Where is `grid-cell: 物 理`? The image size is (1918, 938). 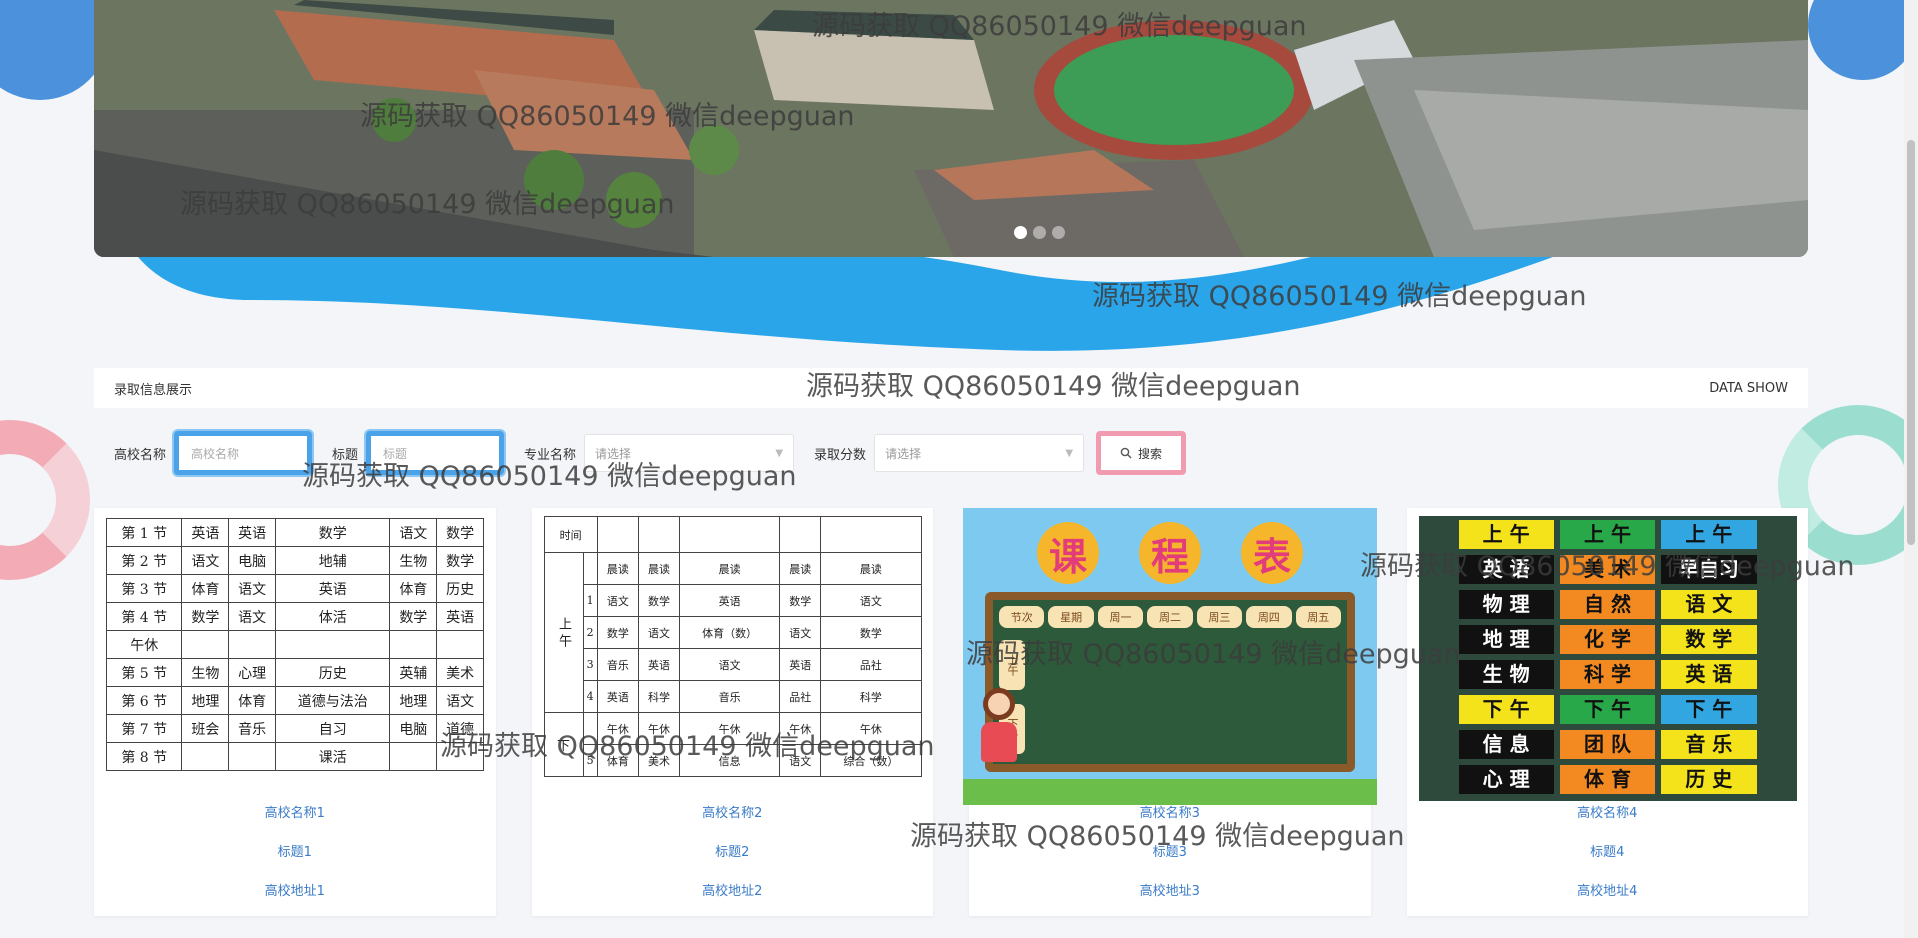 grid-cell: 物 理 is located at coordinates (1506, 604).